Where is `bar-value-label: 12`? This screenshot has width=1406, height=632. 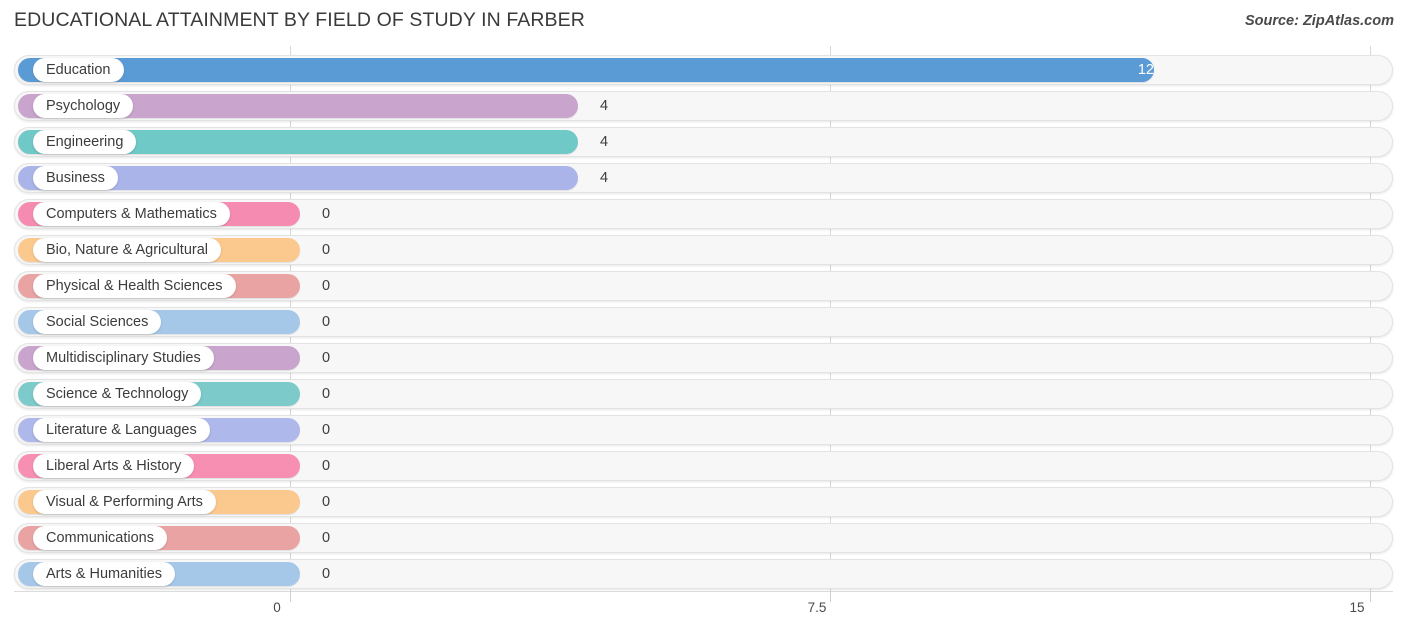 bar-value-label: 12 is located at coordinates (1145, 70).